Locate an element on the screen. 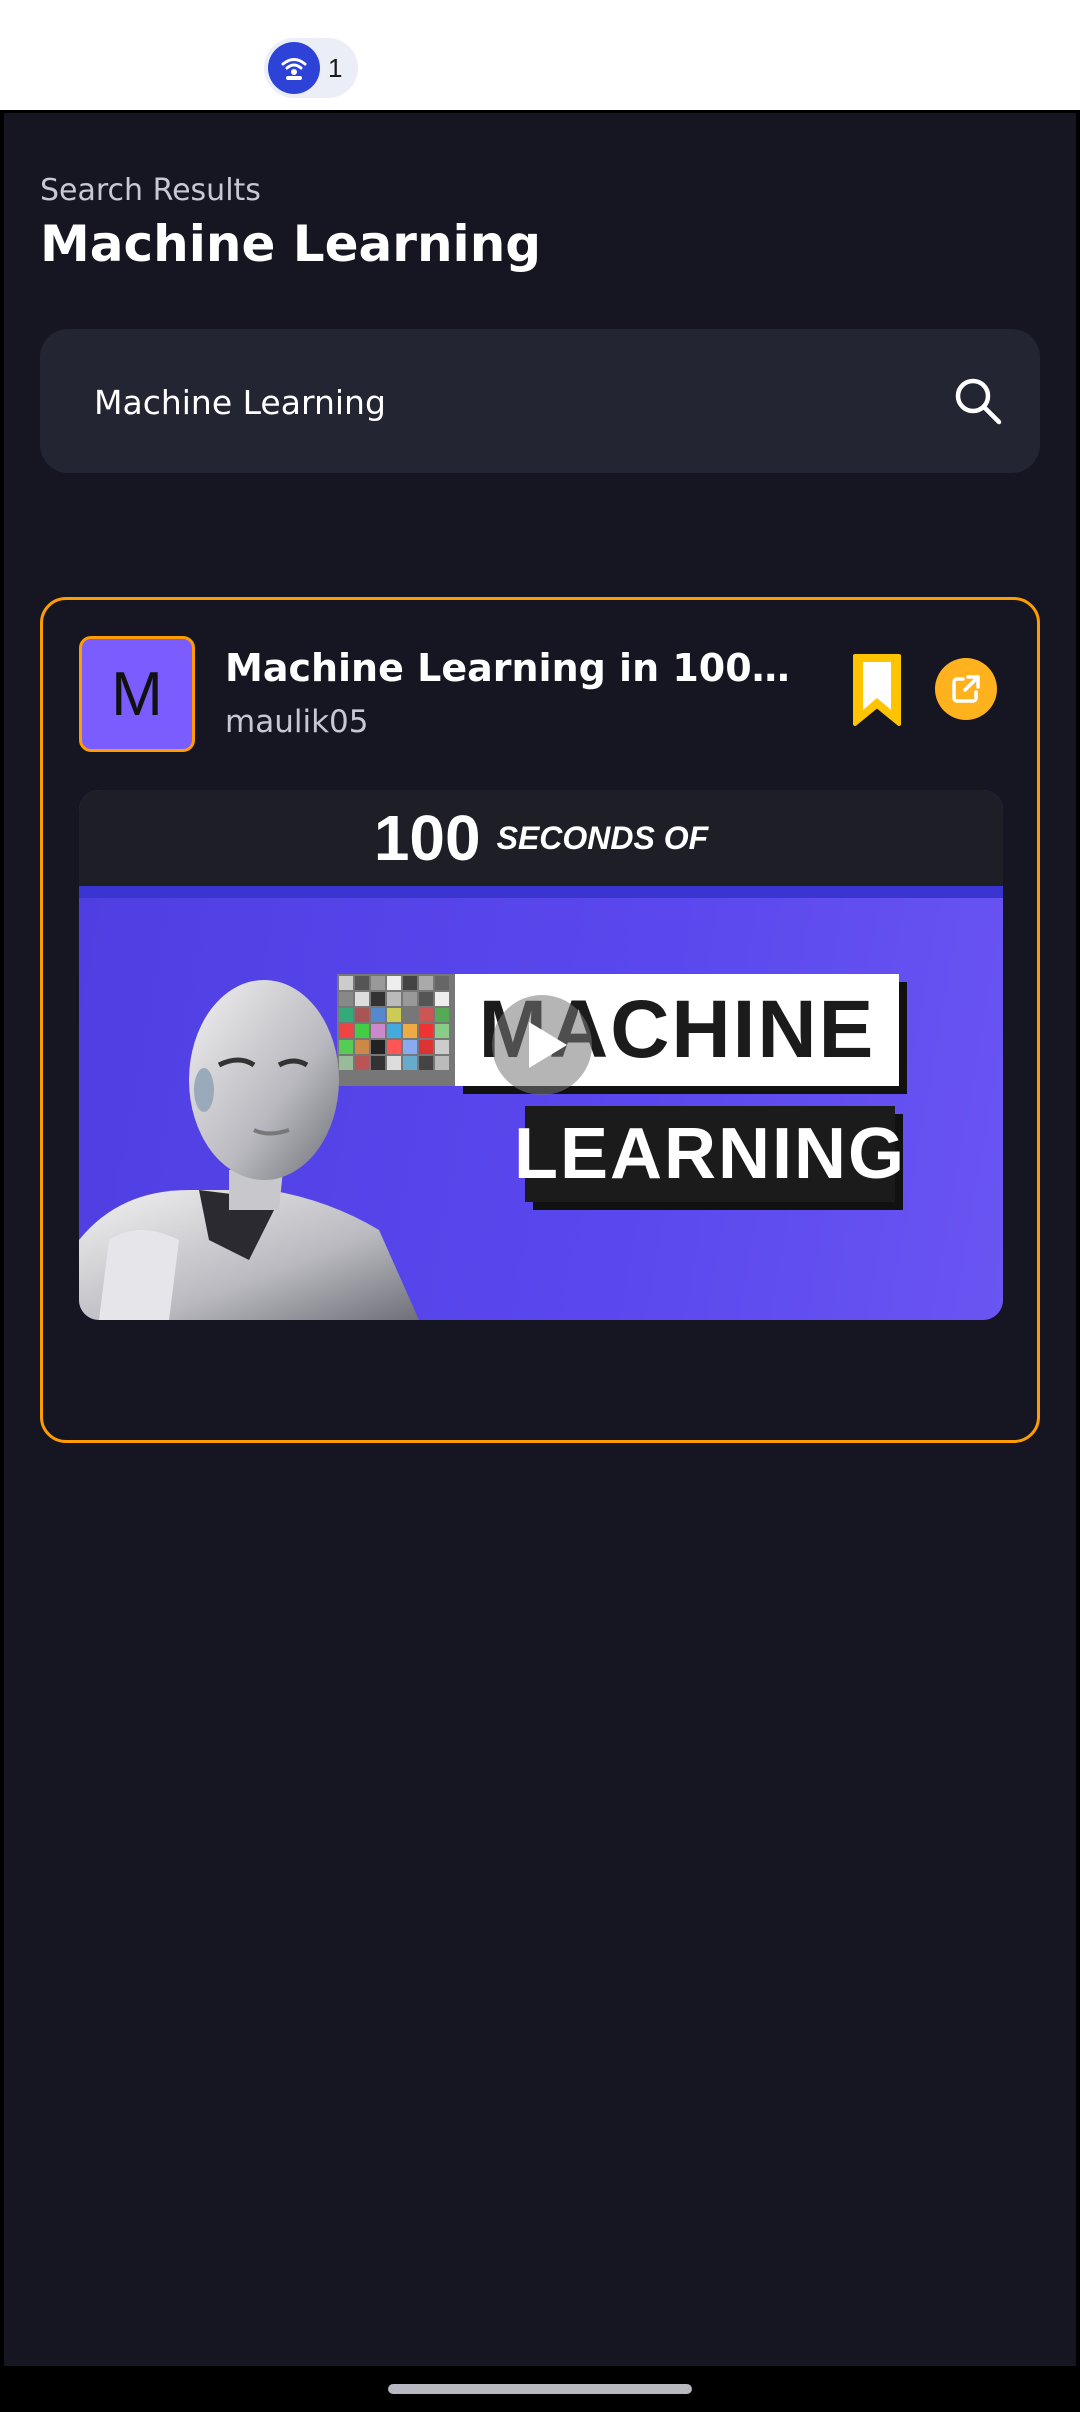  hotspot-indicator: 1 is located at coordinates (311, 68).